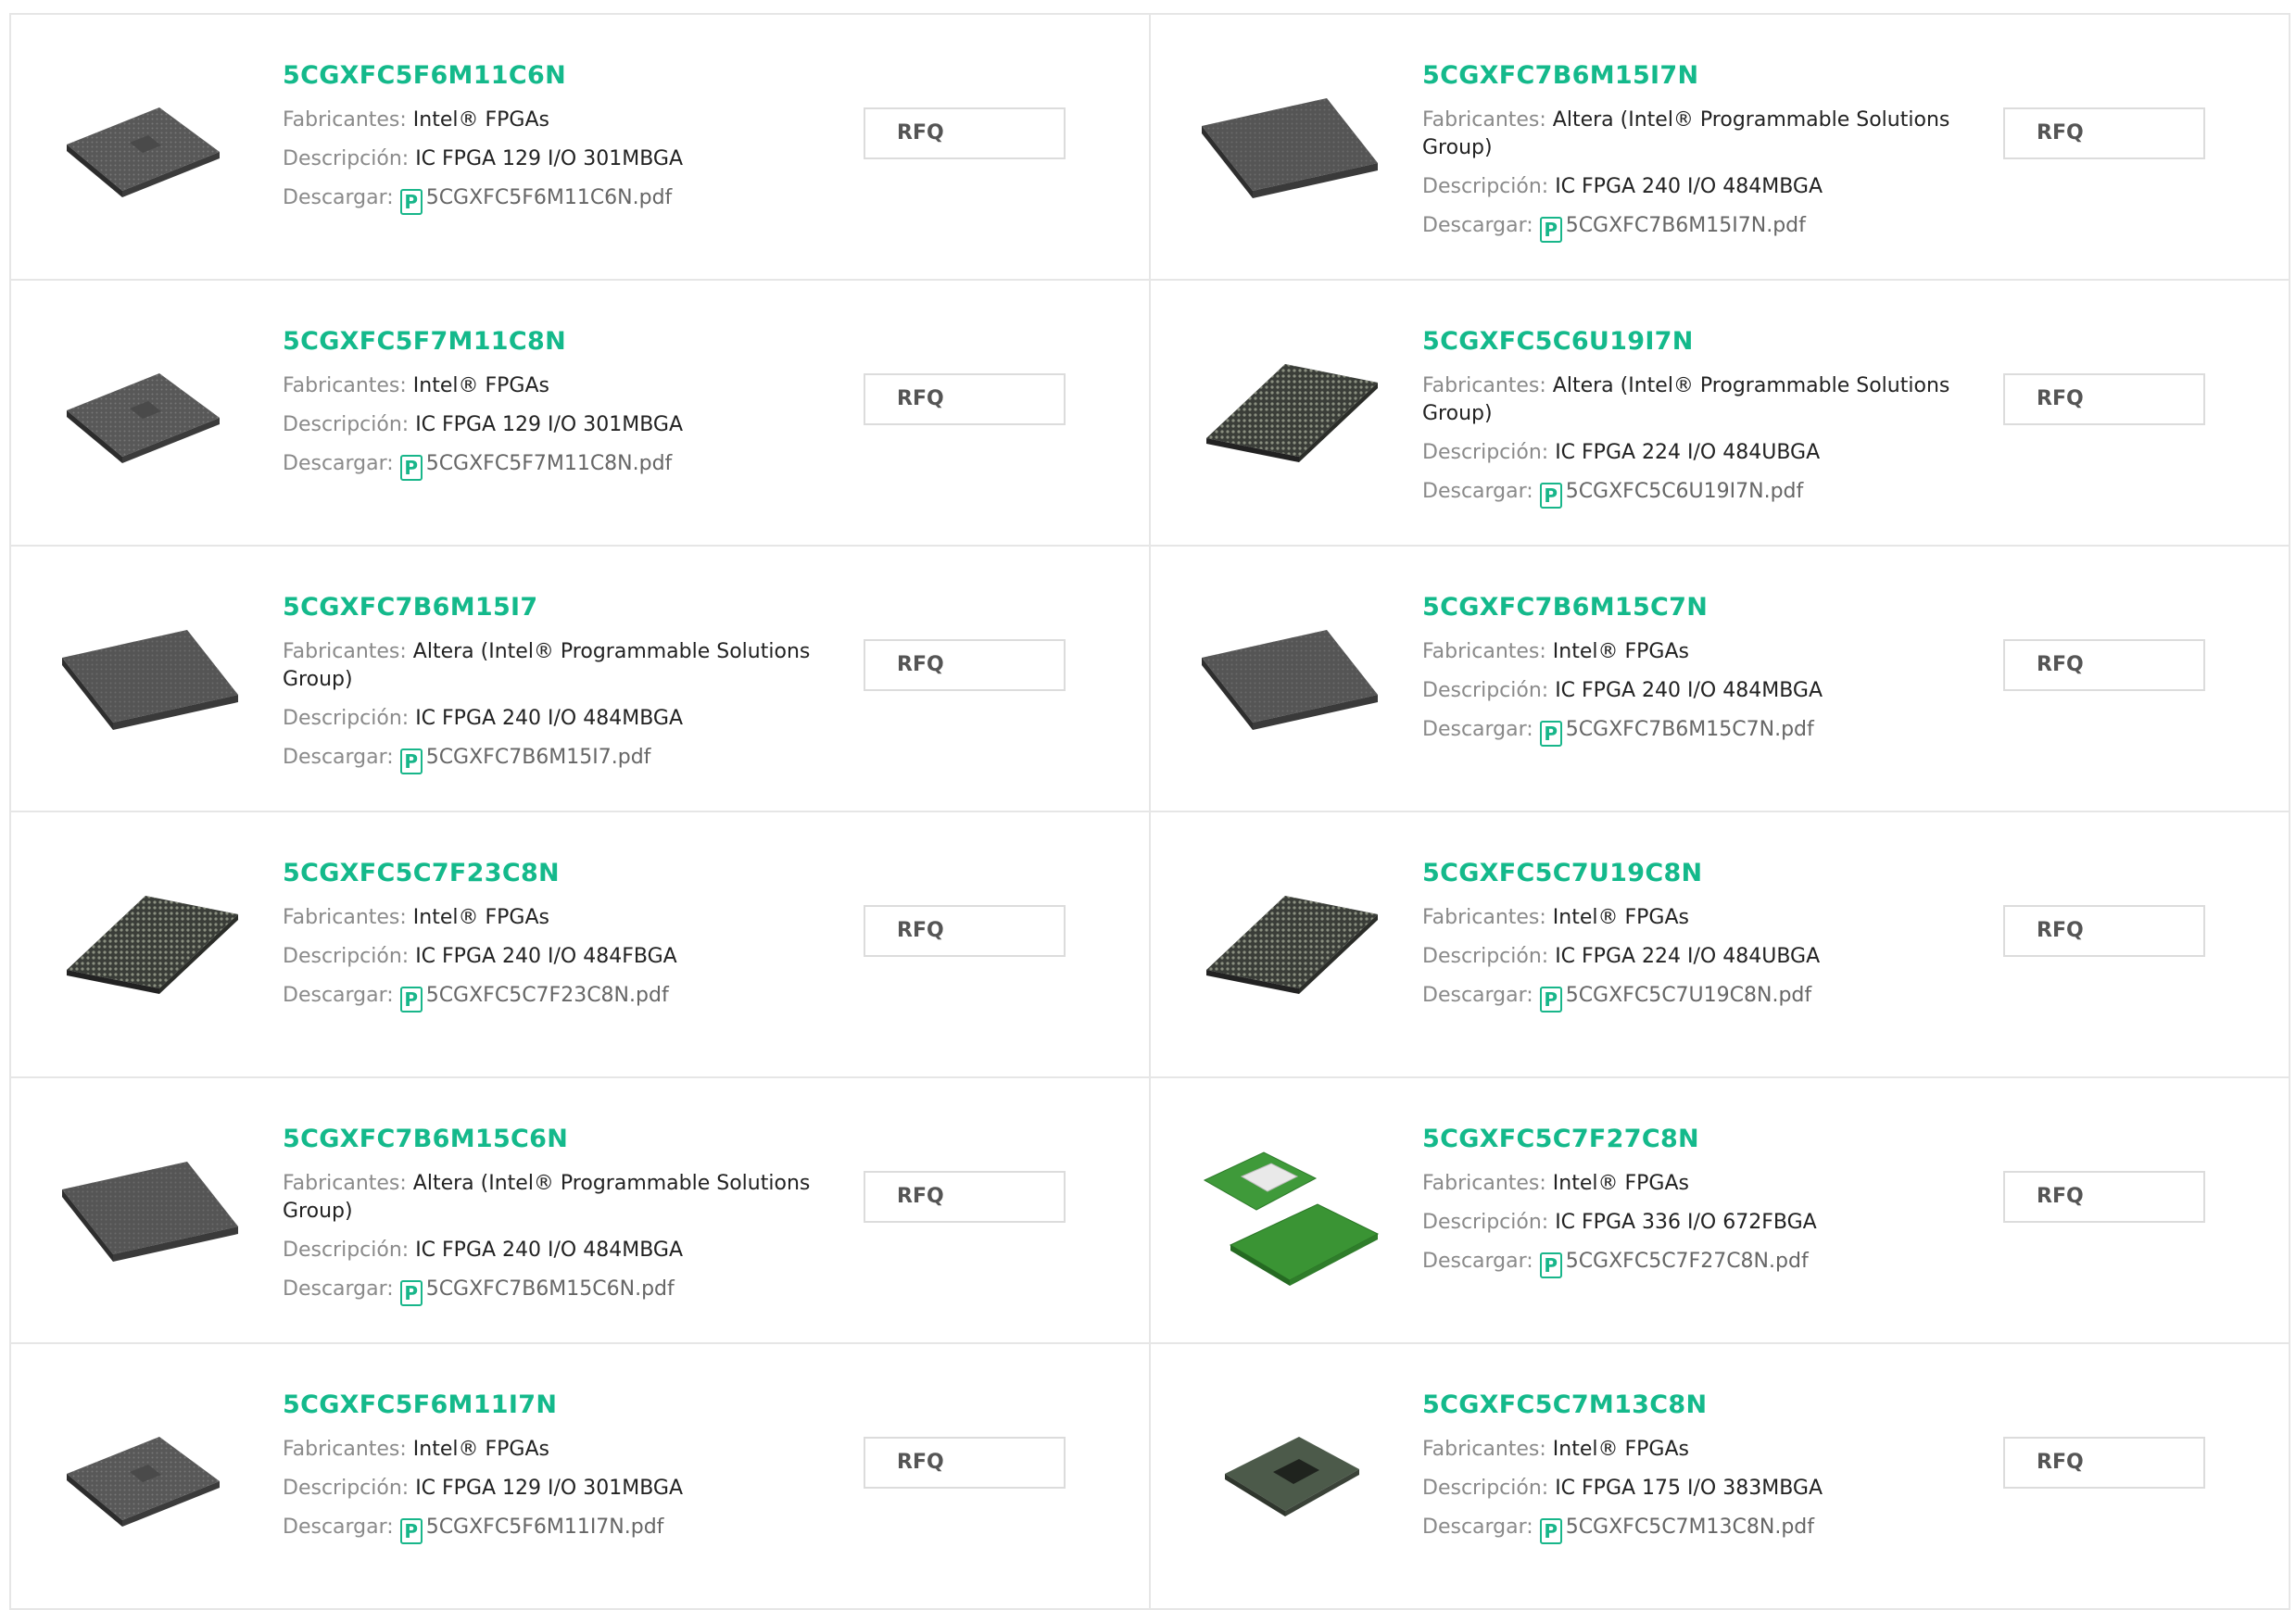 This screenshot has width=2296, height=1610. What do you see at coordinates (548, 995) in the screenshot?
I see `datasheet-link: 5CGXFC5C7F23C8N.pdf` at bounding box center [548, 995].